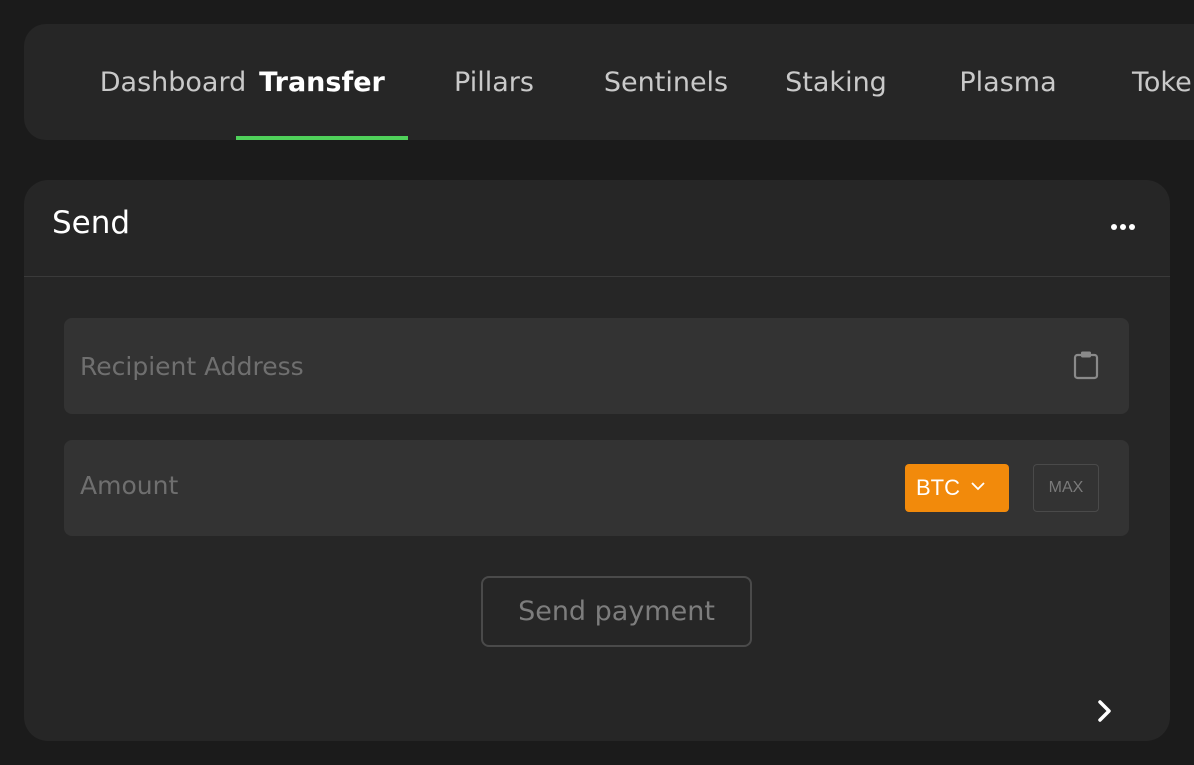 The height and width of the screenshot is (765, 1194). I want to click on tab-label: Transfer, so click(322, 82).